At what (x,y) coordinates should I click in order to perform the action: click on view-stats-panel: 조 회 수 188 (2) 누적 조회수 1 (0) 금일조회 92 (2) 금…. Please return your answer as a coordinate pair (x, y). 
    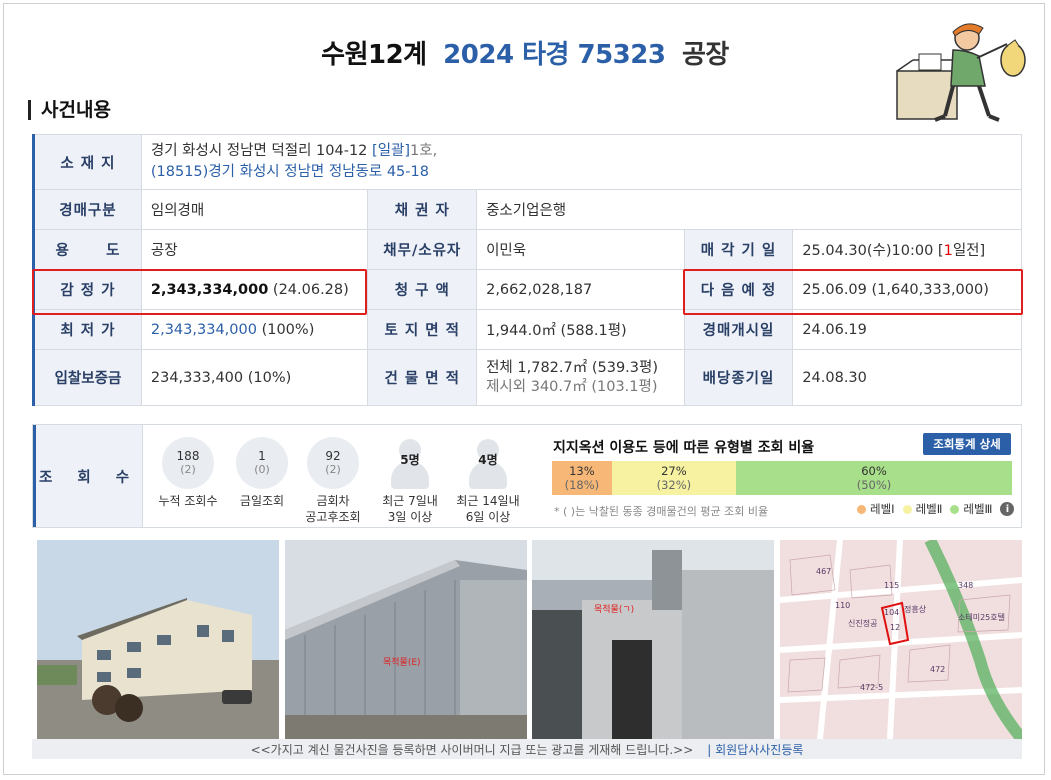
    Looking at the image, I should click on (527, 476).